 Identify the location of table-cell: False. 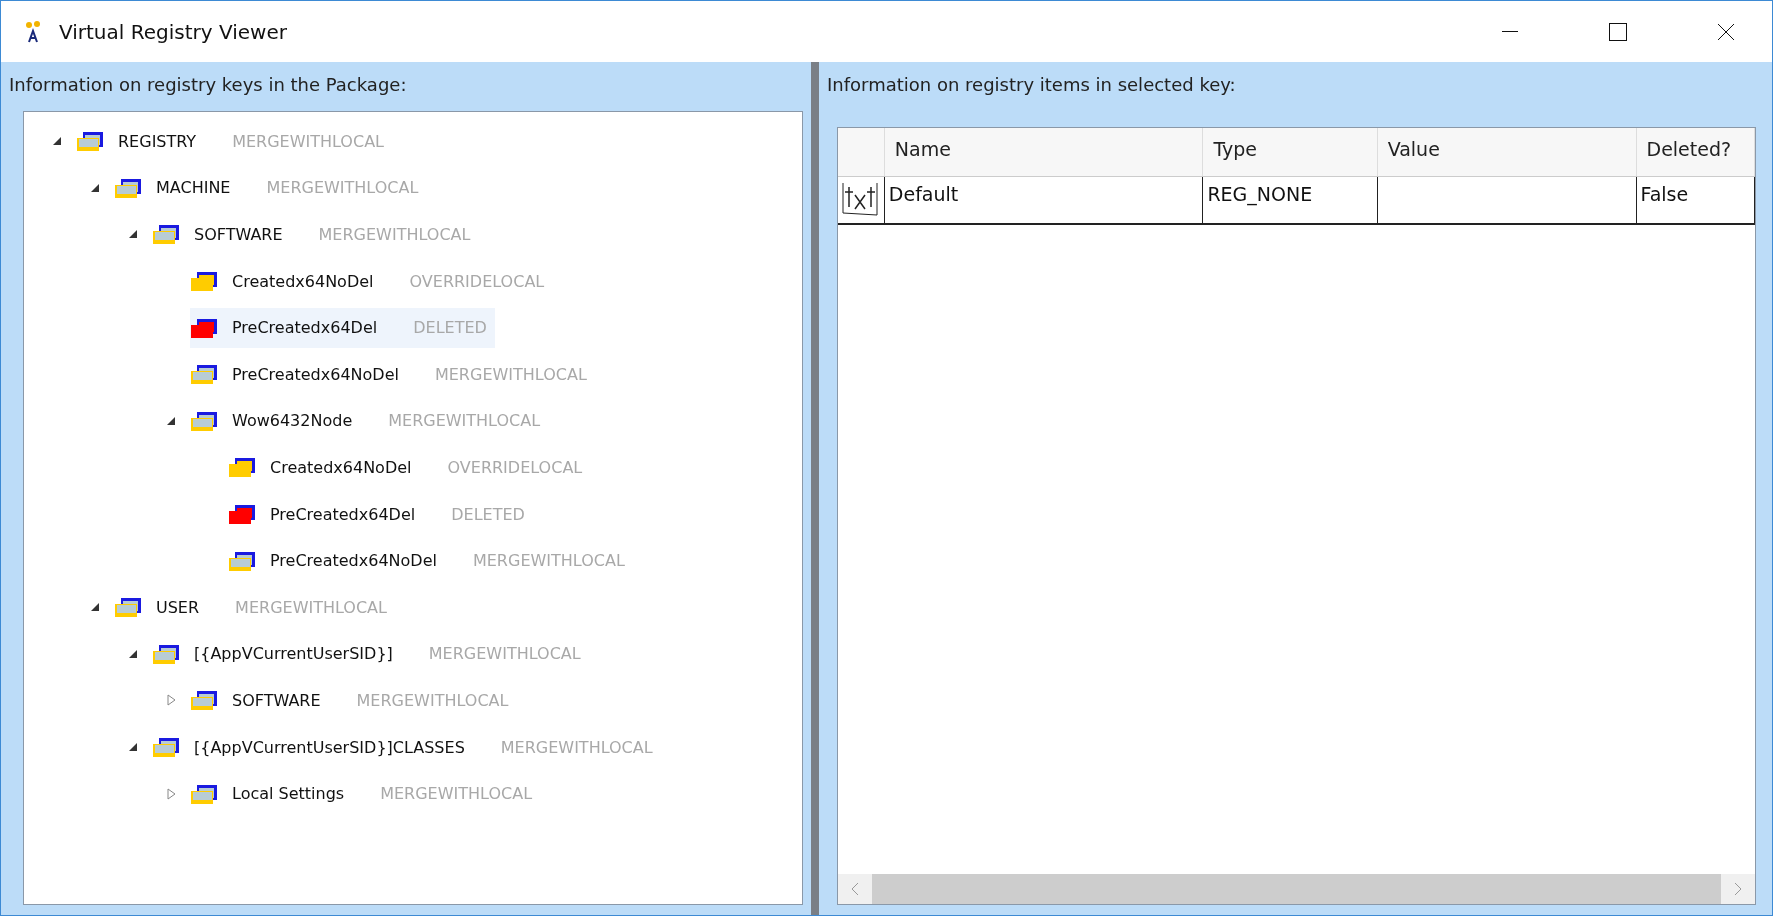
(1695, 200).